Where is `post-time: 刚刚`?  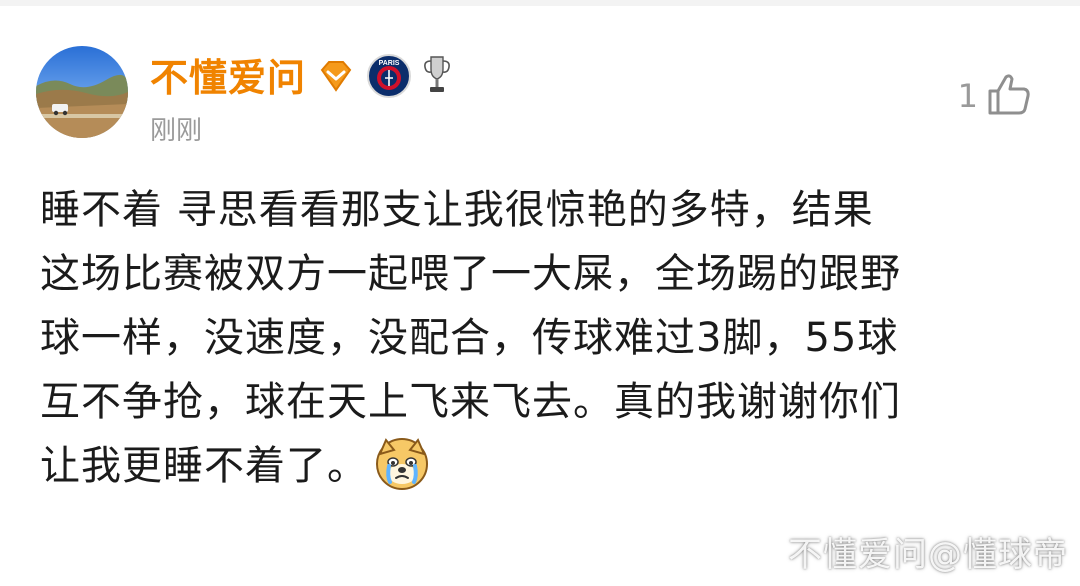 post-time: 刚刚 is located at coordinates (176, 131).